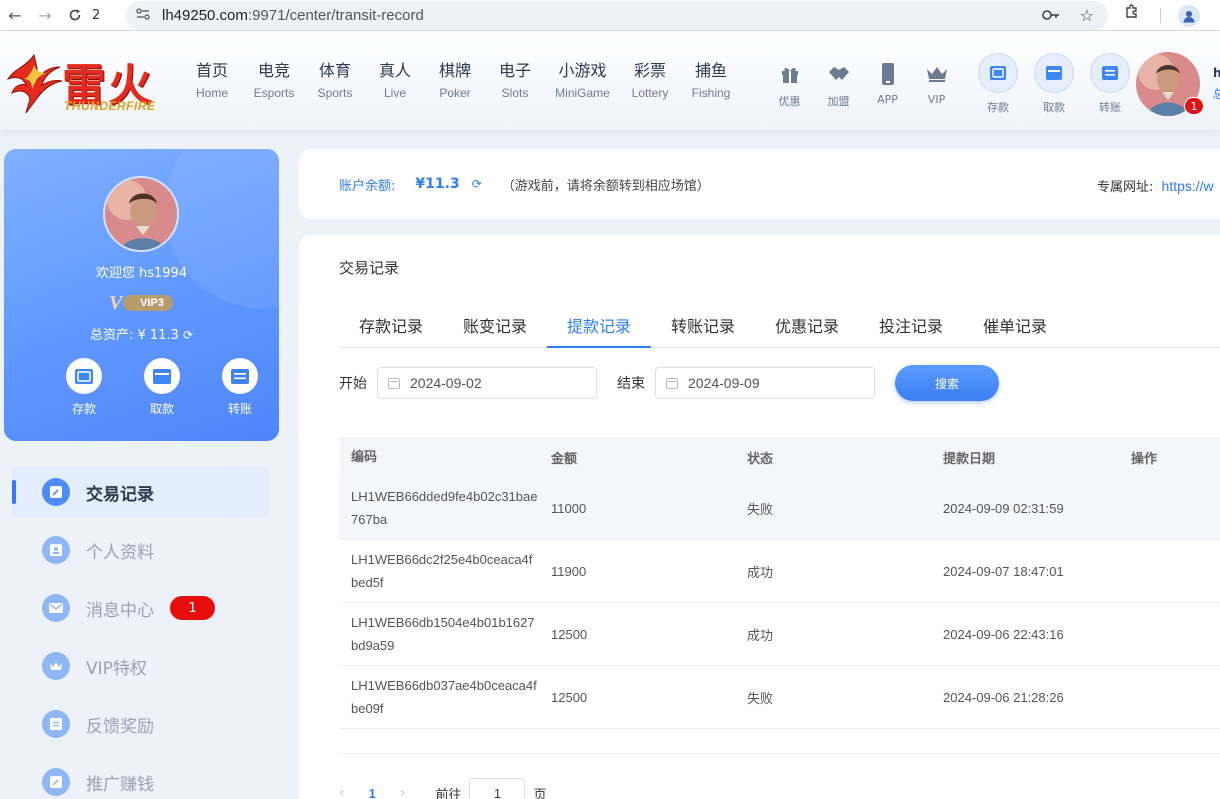  Describe the element at coordinates (495, 331) in the screenshot. I see `tab-balance-change-records: 账变记录` at that location.